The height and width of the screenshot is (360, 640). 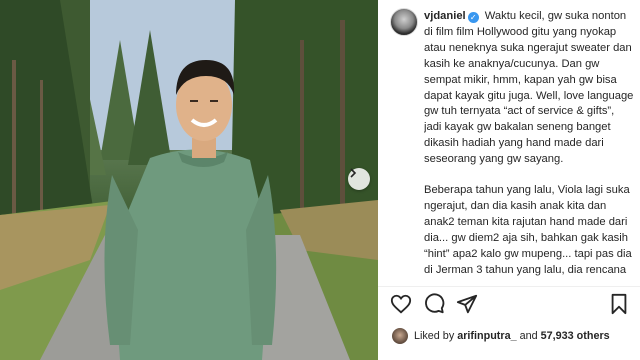 I want to click on liker-avatar, so click(x=400, y=336).